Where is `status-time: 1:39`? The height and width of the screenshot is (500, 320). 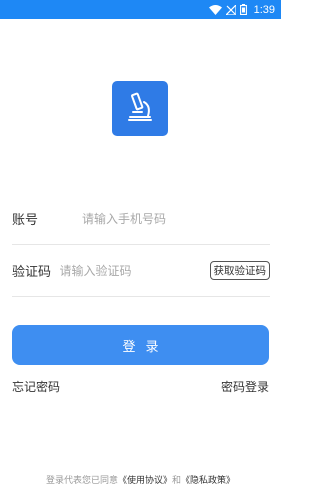 status-time: 1:39 is located at coordinates (264, 9).